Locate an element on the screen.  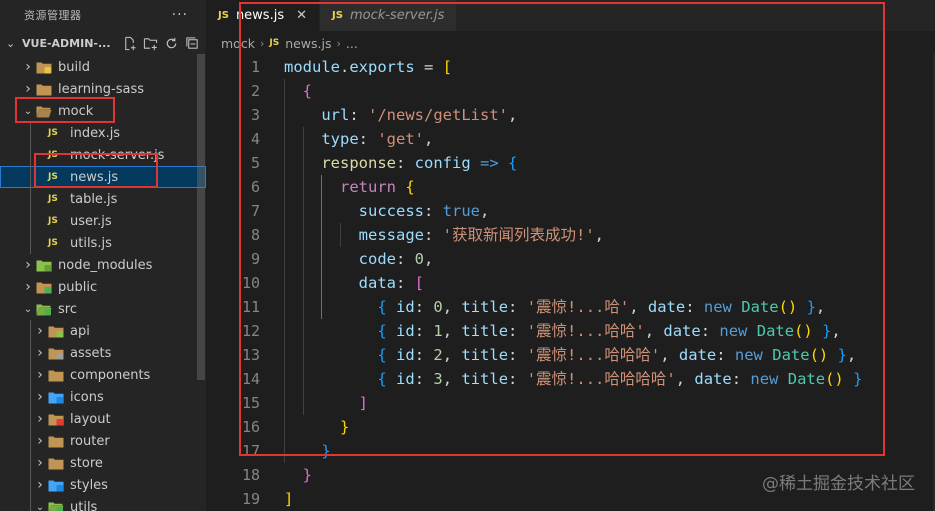
tree-item-label: styles is located at coordinates (89, 485).